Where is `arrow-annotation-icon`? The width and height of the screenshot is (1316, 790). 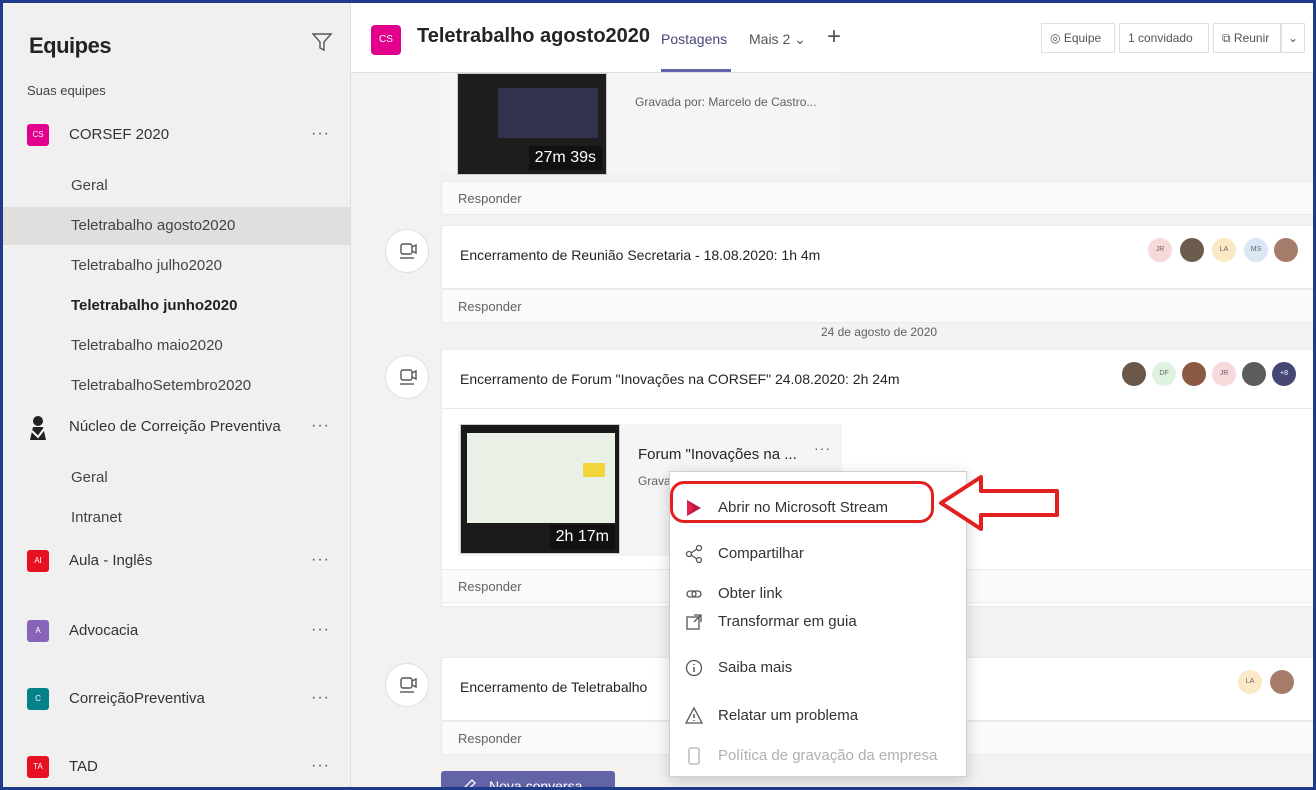 arrow-annotation-icon is located at coordinates (999, 503).